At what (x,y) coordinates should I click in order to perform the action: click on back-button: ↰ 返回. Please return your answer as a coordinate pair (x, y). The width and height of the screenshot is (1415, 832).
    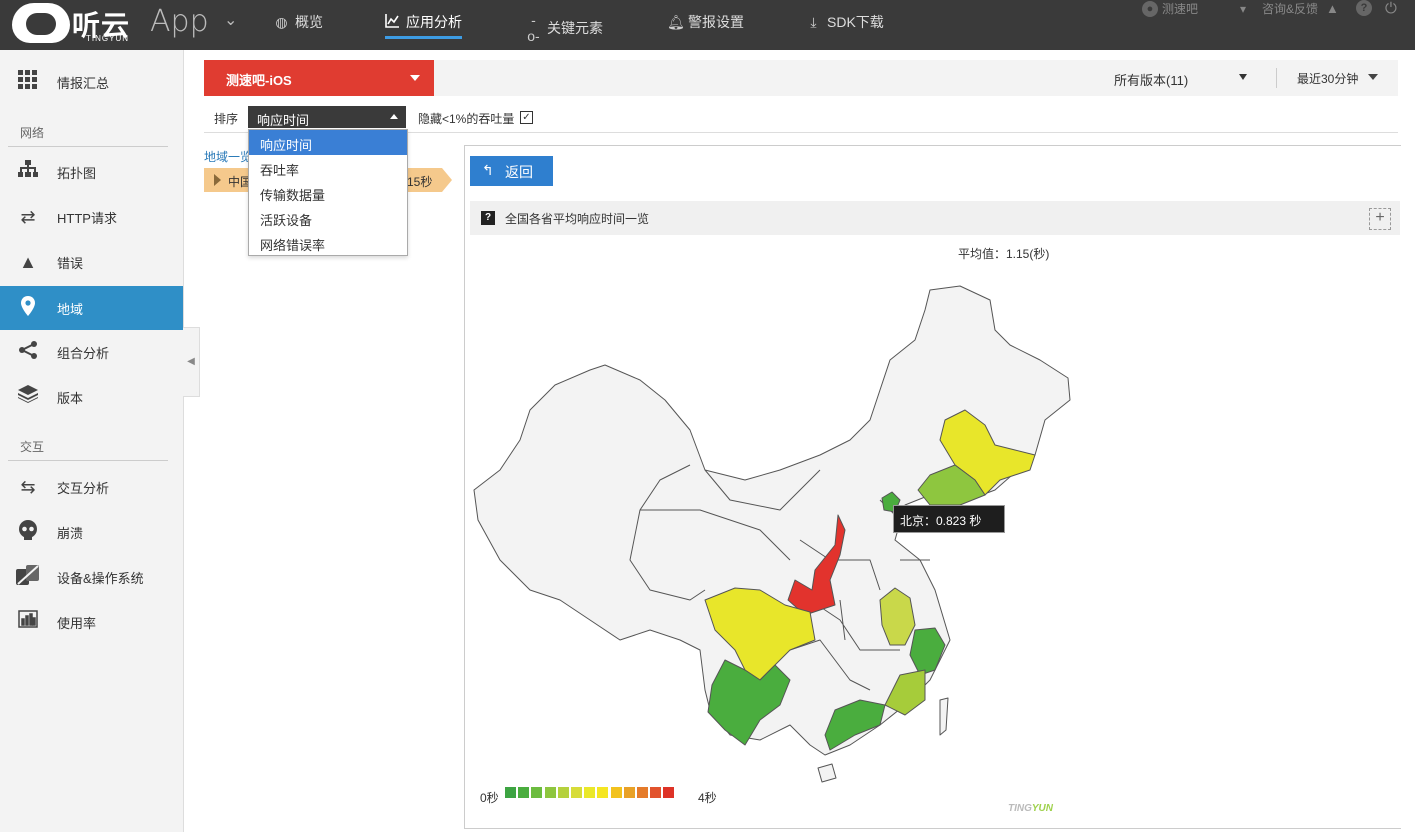
    Looking at the image, I should click on (511, 171).